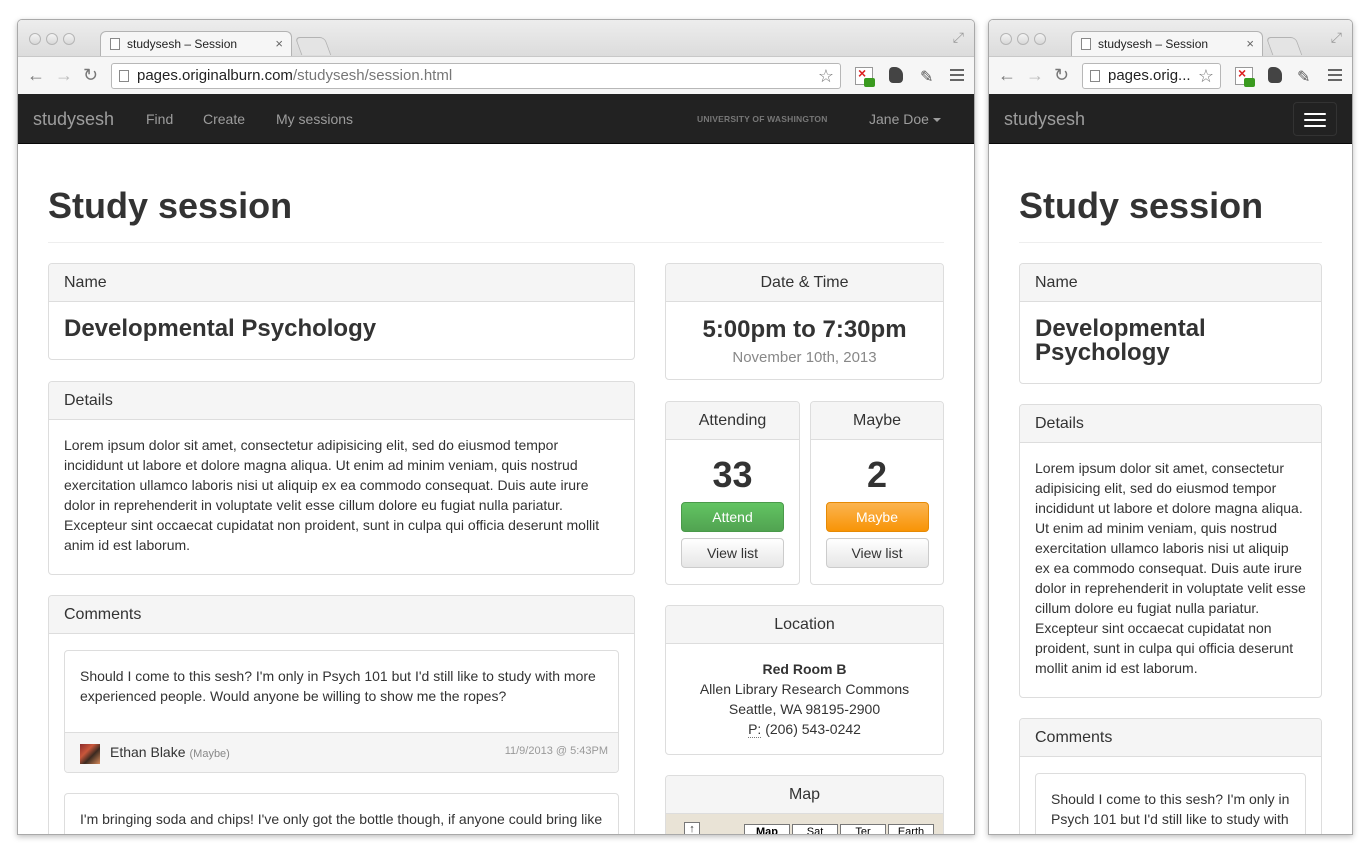 The image size is (1368, 864). What do you see at coordinates (732, 517) in the screenshot?
I see `attend-button: Attend` at bounding box center [732, 517].